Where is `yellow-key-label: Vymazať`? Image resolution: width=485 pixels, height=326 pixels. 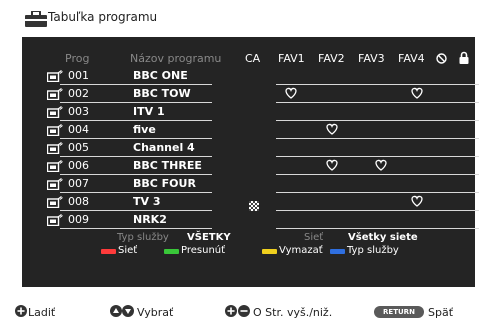 yellow-key-label: Vymazať is located at coordinates (301, 250).